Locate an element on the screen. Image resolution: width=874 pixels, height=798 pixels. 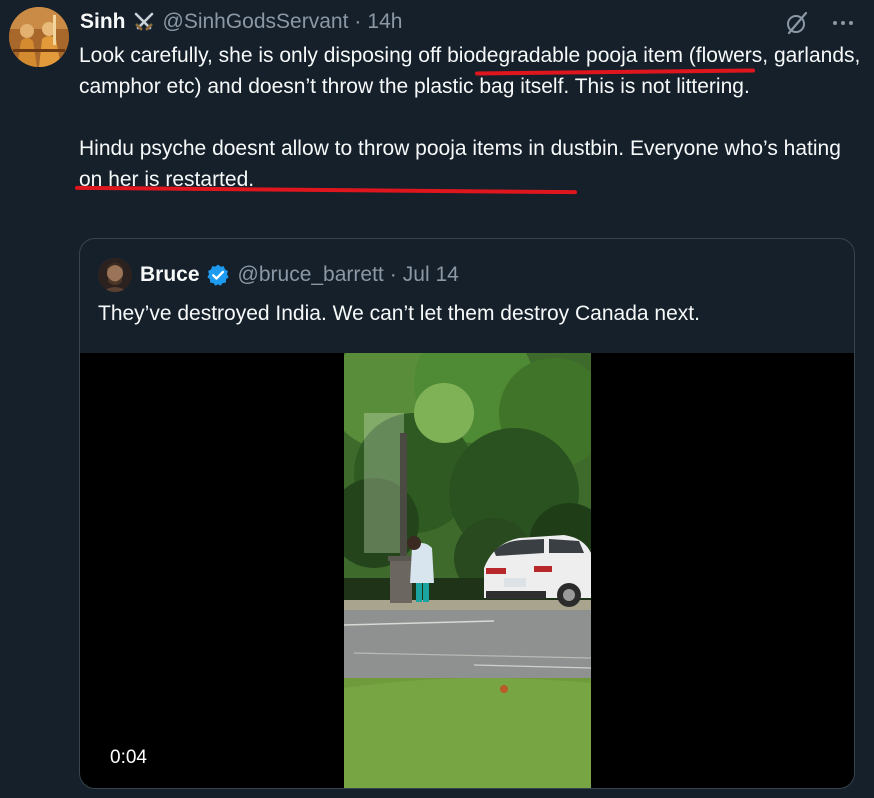
quoted-author-avatar is located at coordinates (115, 275).